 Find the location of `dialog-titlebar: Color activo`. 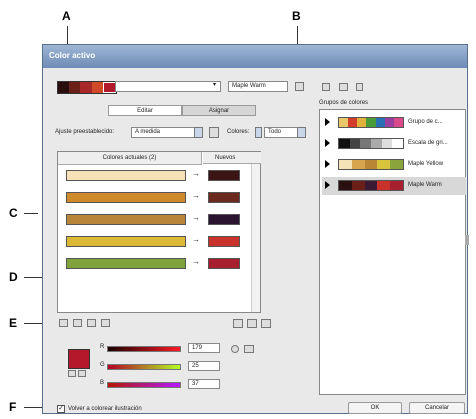

dialog-titlebar: Color activo is located at coordinates (255, 56).